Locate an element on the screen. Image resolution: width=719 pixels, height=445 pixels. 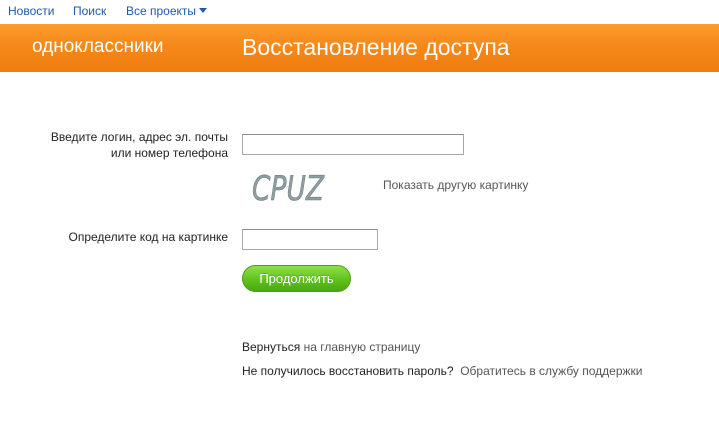
captcha-image: CPUZ is located at coordinates (288, 188).